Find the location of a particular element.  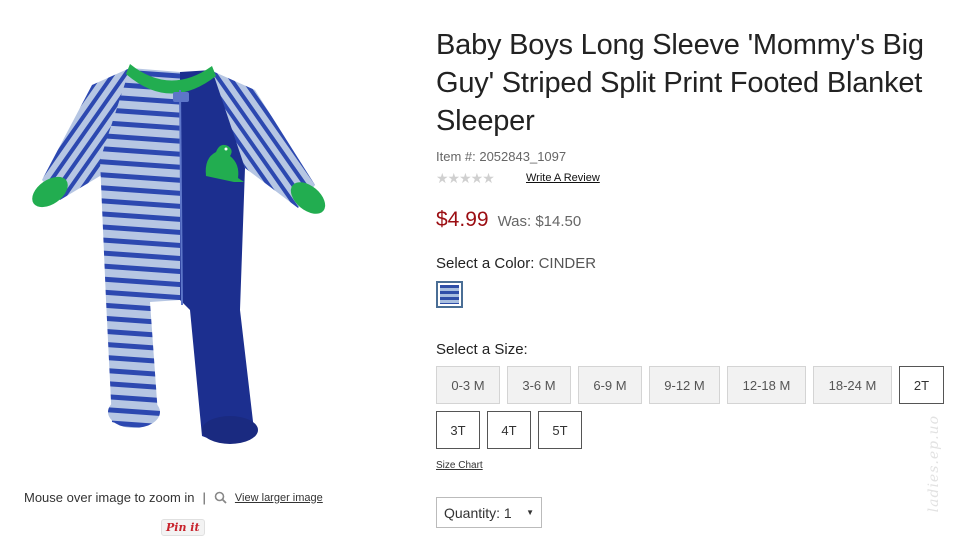

size-option-5t: 5T is located at coordinates (560, 430).